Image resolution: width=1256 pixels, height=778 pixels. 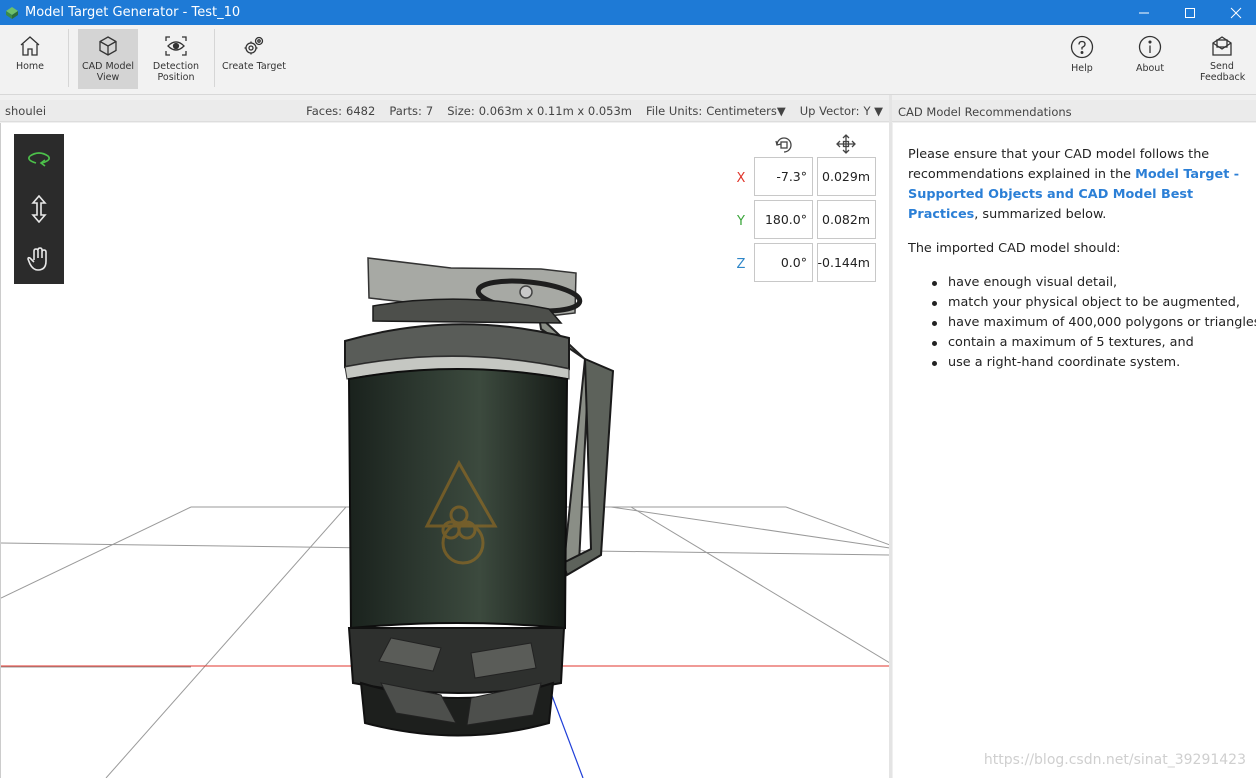 What do you see at coordinates (741, 178) in the screenshot?
I see `x-axis-label: X` at bounding box center [741, 178].